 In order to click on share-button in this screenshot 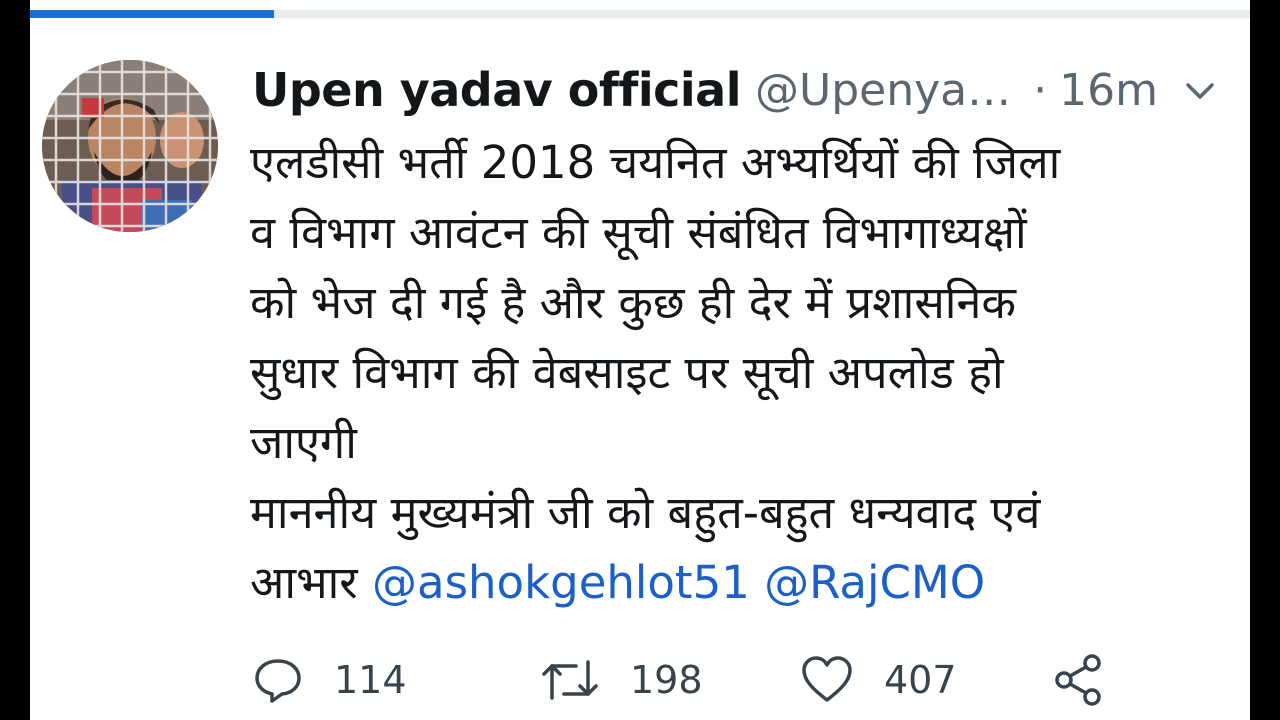, I will do `click(1079, 680)`.